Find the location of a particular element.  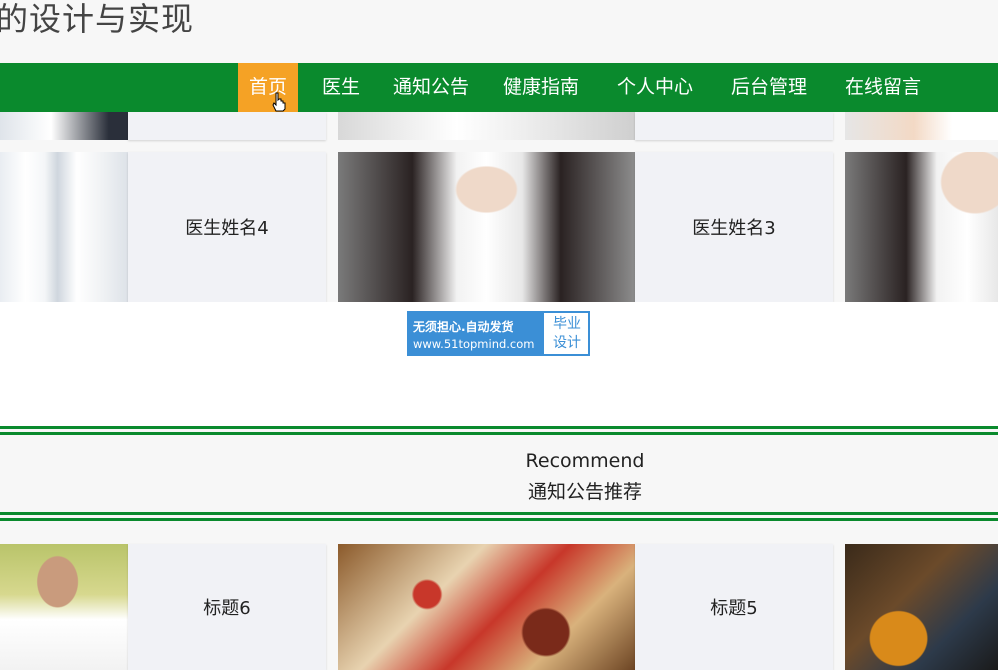

doctor-card-label: 医生姓名4 is located at coordinates (227, 227).